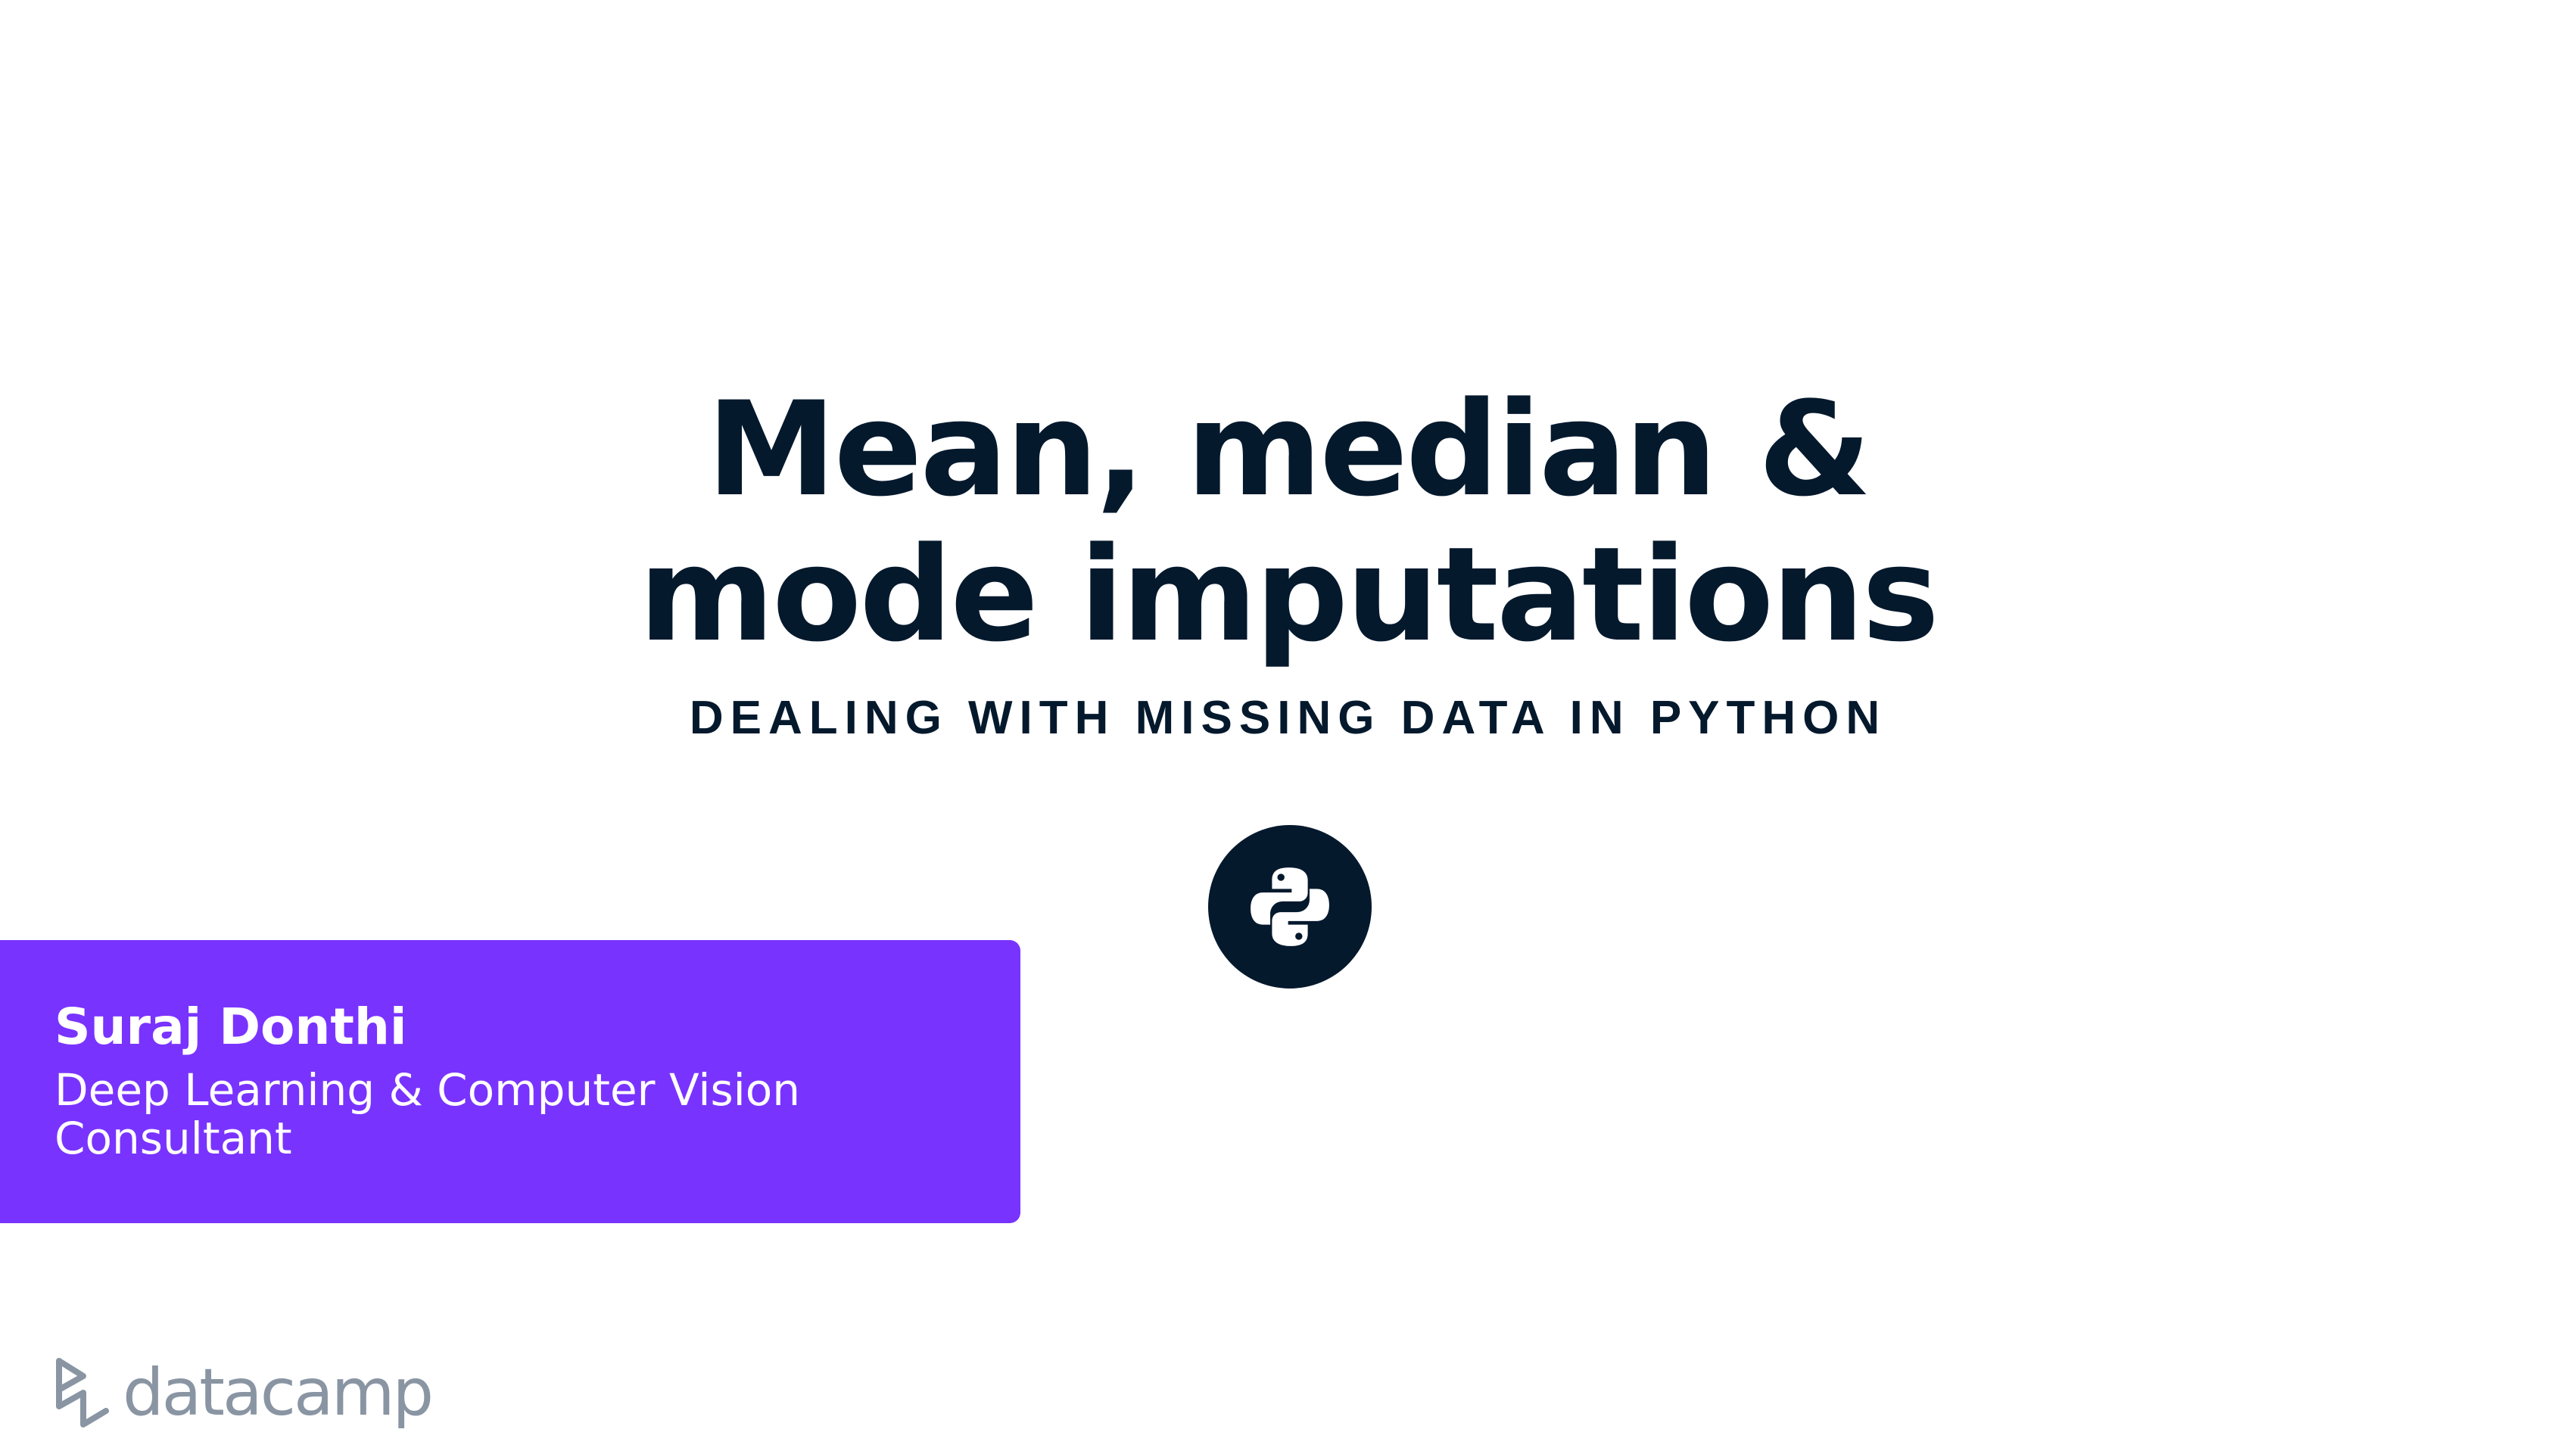 The image size is (2576, 1451). Describe the element at coordinates (82, 1393) in the screenshot. I see `datacamp-logo-icon` at that location.